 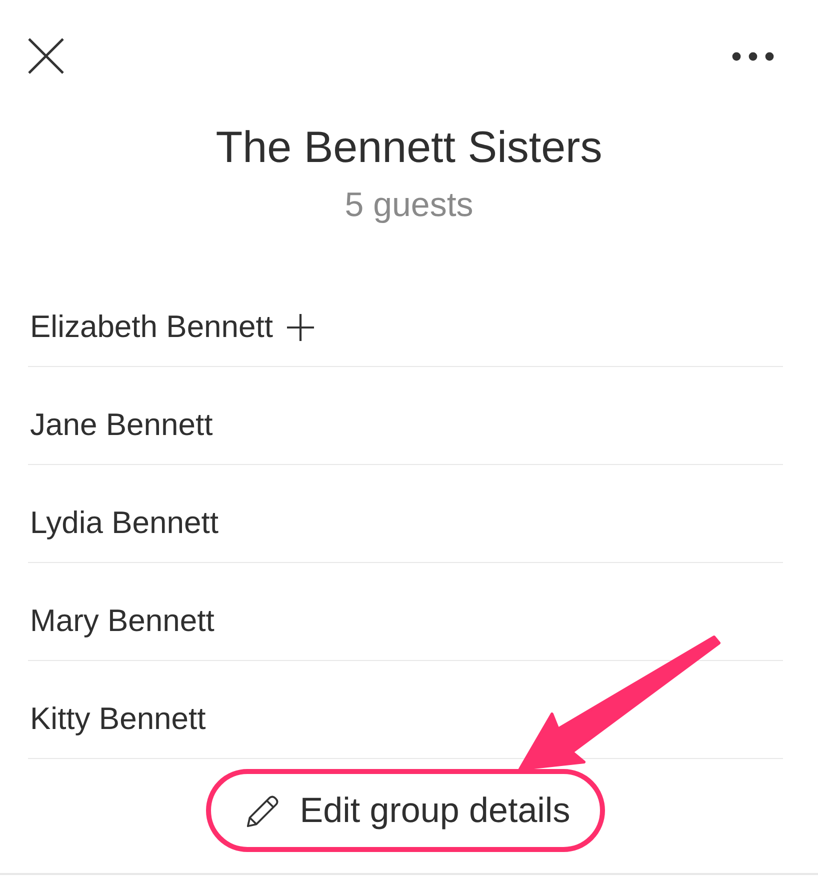 What do you see at coordinates (409, 205) in the screenshot?
I see `guest-count: 5 guests` at bounding box center [409, 205].